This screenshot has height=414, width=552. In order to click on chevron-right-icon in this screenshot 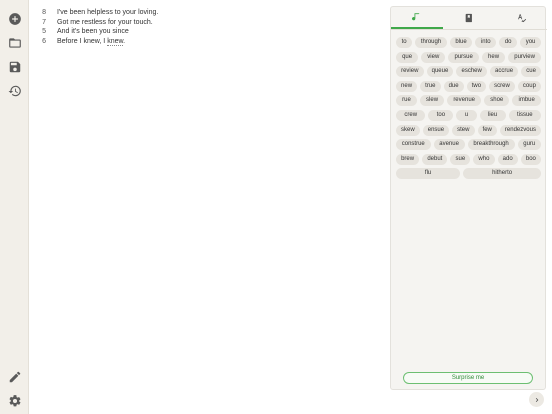, I will do `click(536, 399)`.